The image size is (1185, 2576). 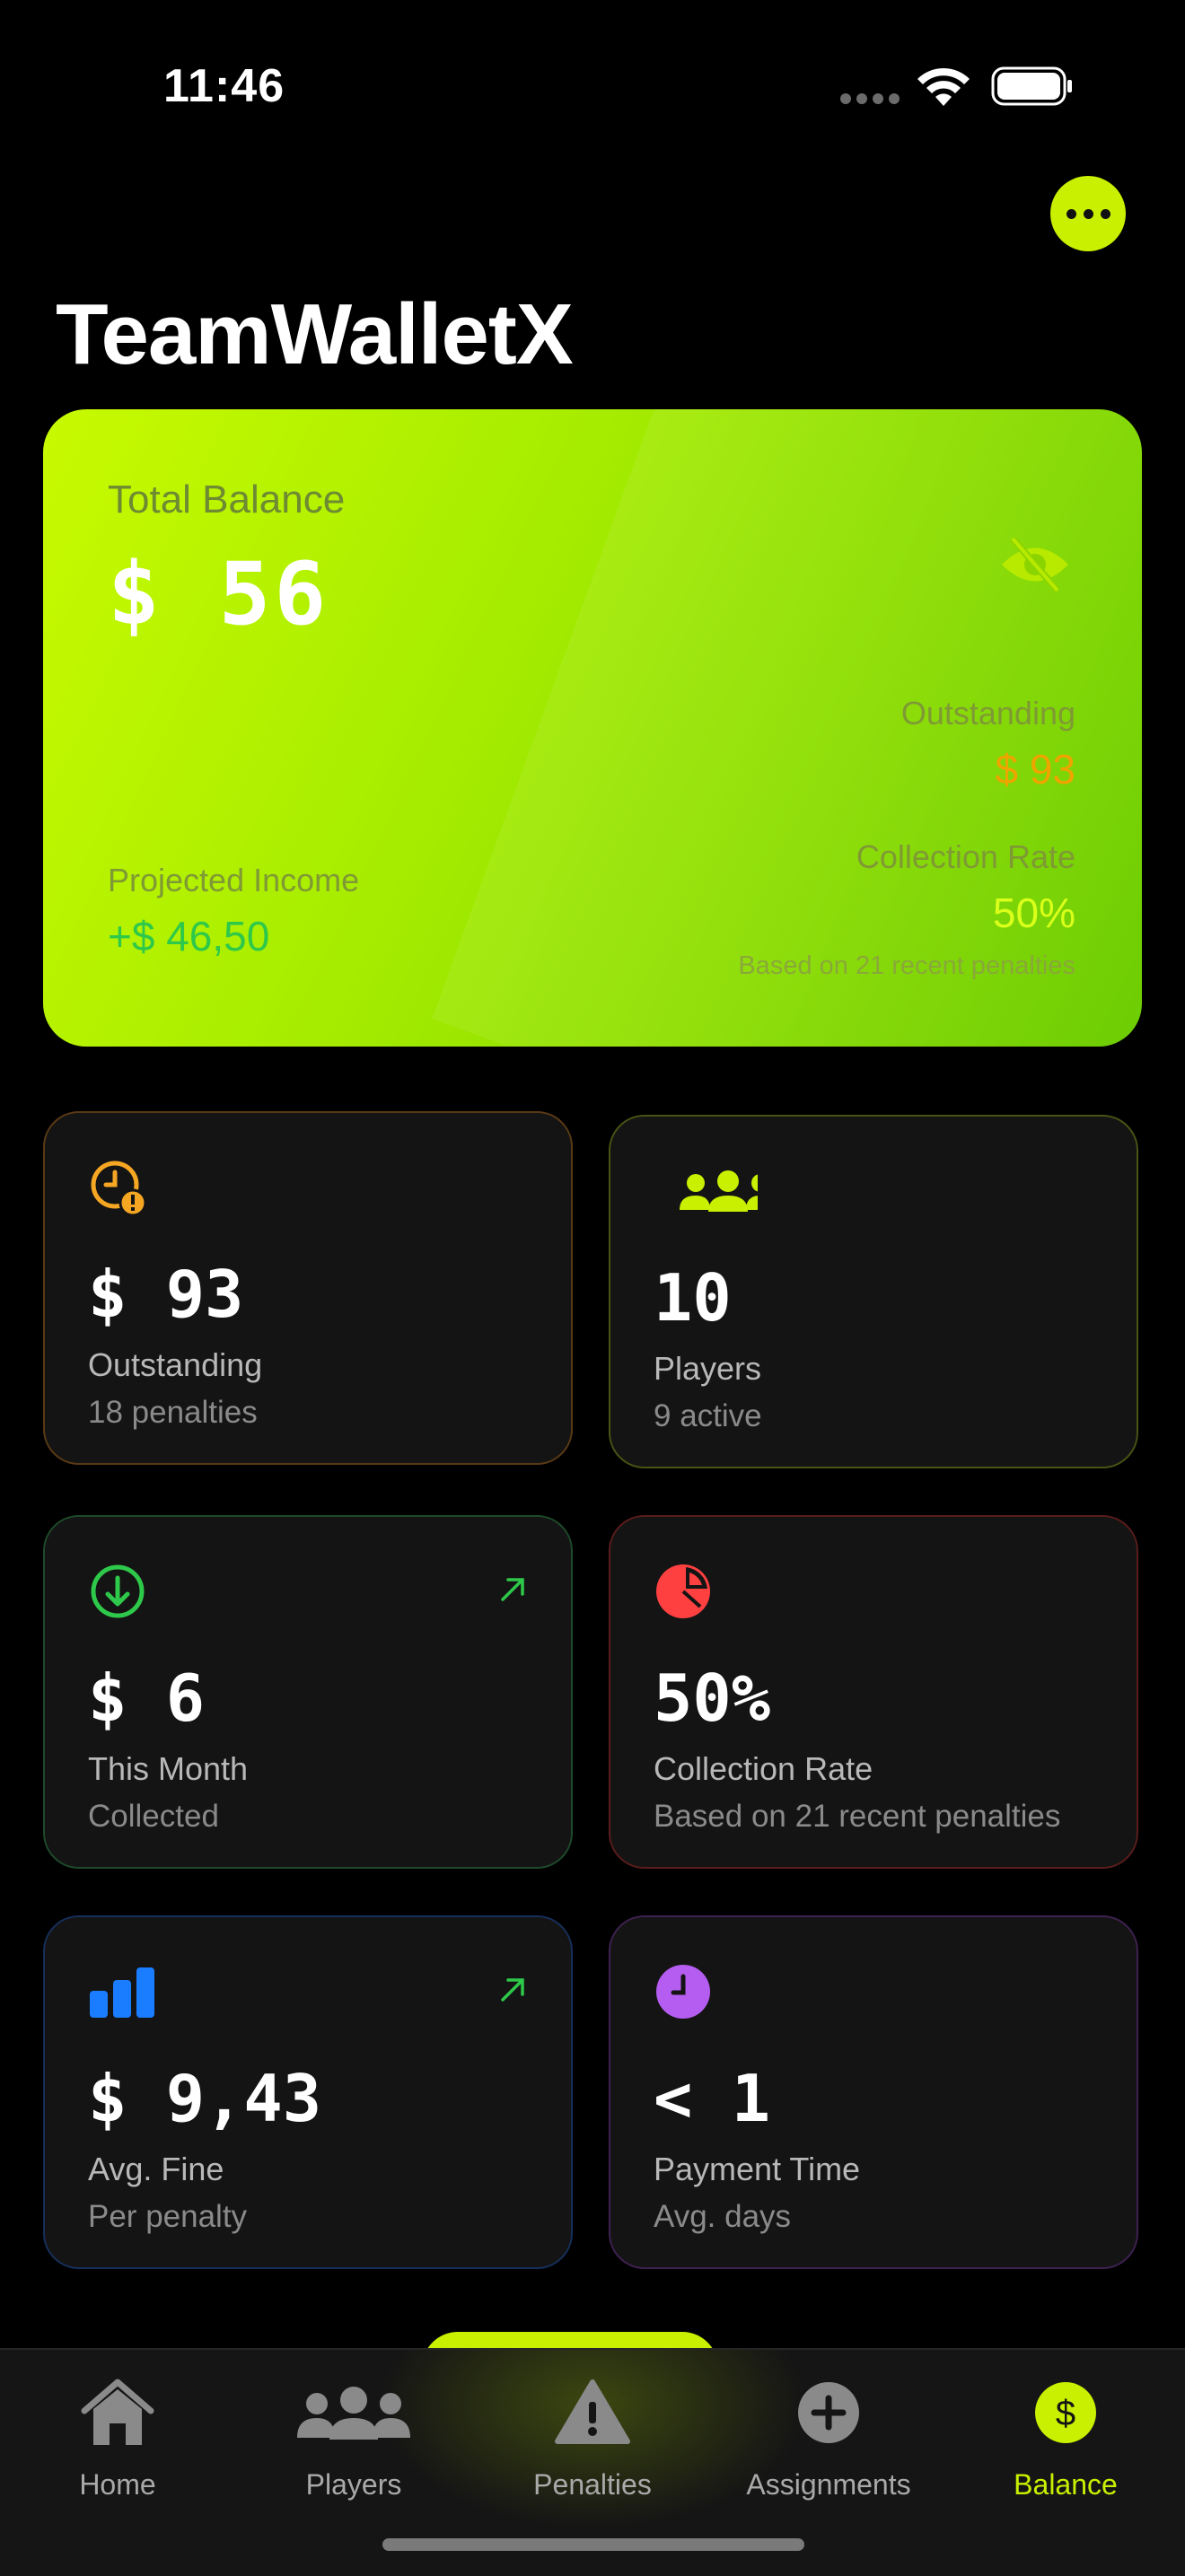 What do you see at coordinates (708, 1415) in the screenshot?
I see `stat-sub: 9 active` at bounding box center [708, 1415].